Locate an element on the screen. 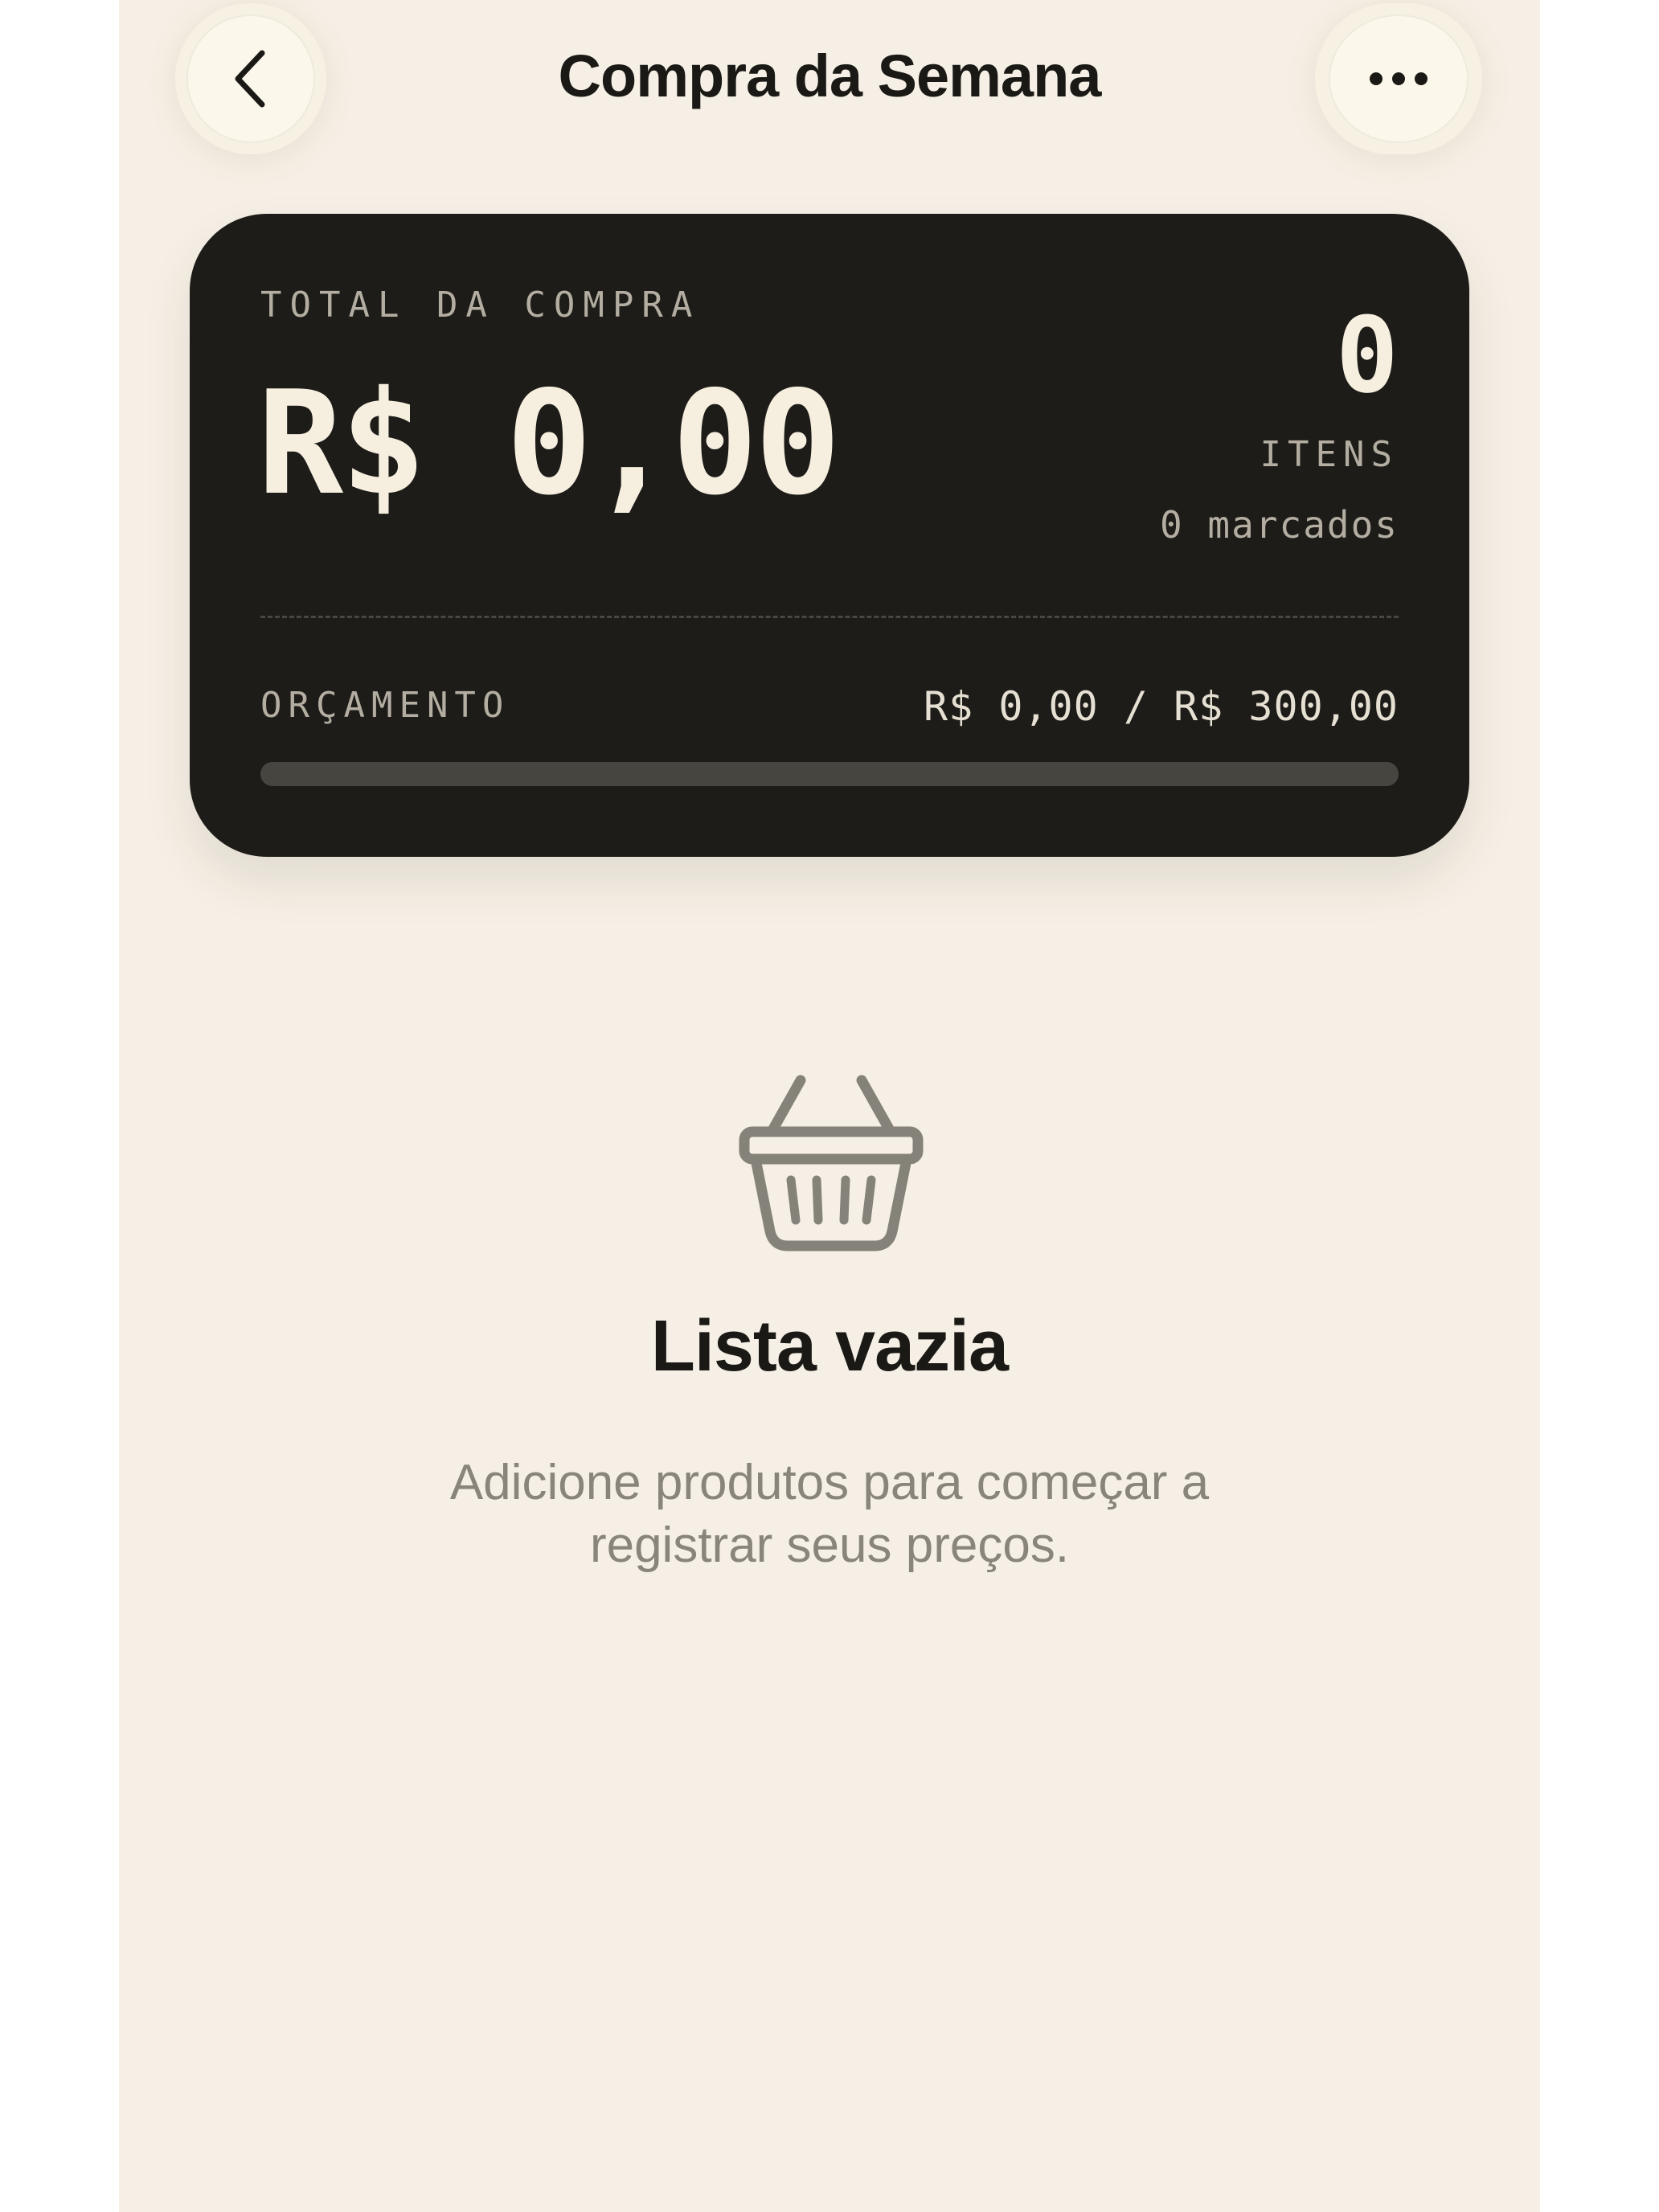 Image resolution: width=1659 pixels, height=2212 pixels. total-value: R$ 0,00 is located at coordinates (549, 443).